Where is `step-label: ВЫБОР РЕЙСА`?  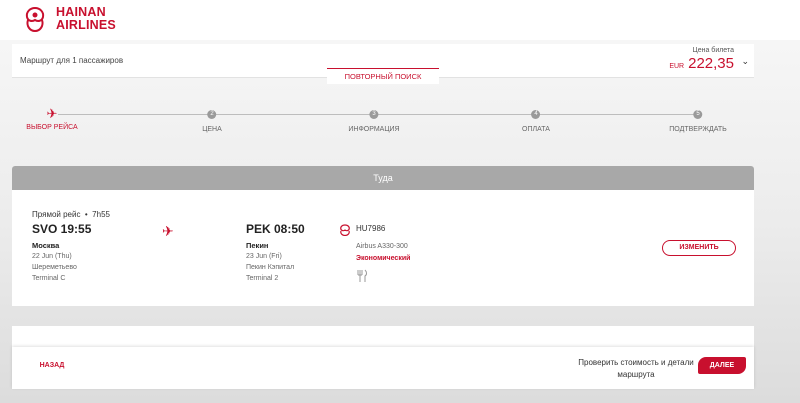 step-label: ВЫБОР РЕЙСА is located at coordinates (52, 127).